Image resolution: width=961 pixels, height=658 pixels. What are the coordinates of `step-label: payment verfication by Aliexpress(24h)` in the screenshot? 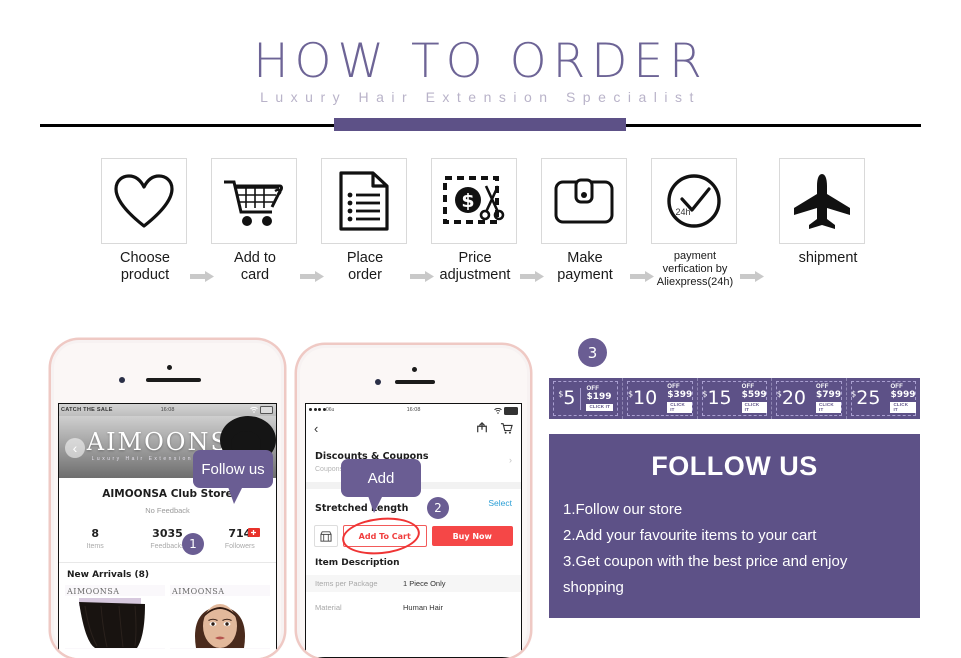 It's located at (695, 269).